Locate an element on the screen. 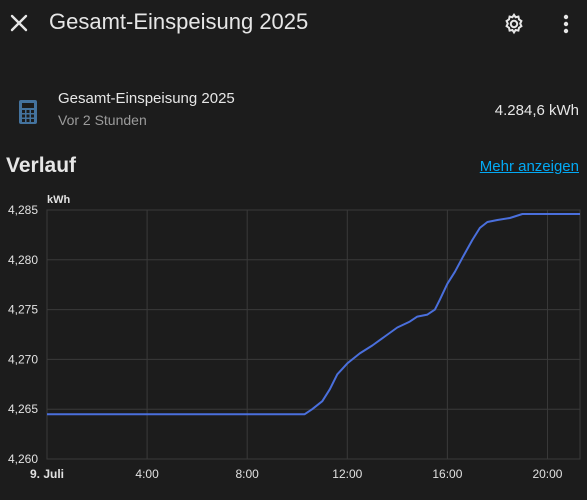 The image size is (587, 500). x-tick-label: 8:00 is located at coordinates (248, 474).